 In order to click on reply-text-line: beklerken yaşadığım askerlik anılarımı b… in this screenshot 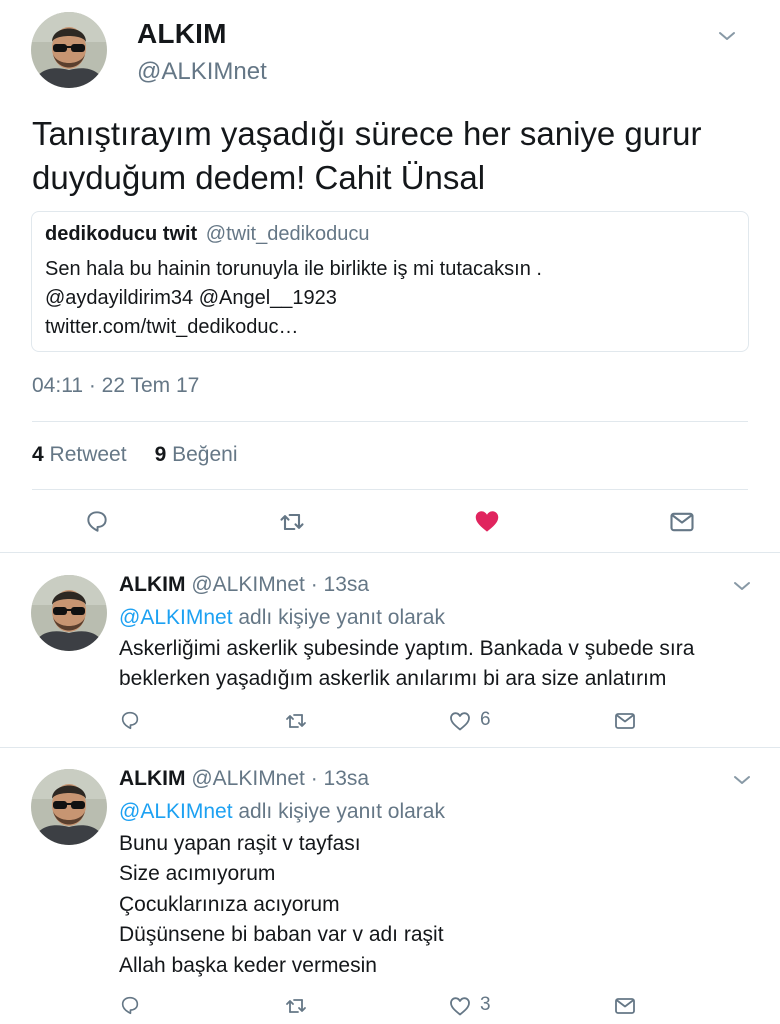, I will do `click(393, 678)`.